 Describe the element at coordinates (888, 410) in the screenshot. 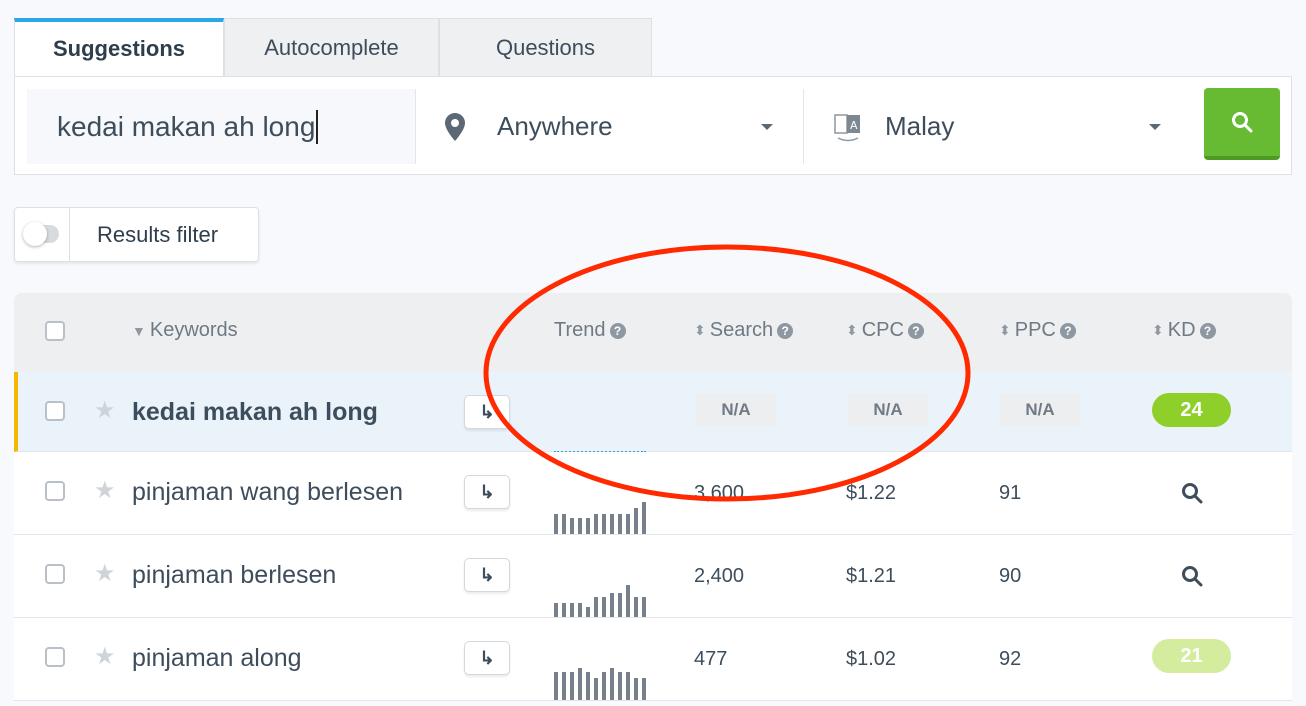

I see `cpc-value: N/A` at that location.